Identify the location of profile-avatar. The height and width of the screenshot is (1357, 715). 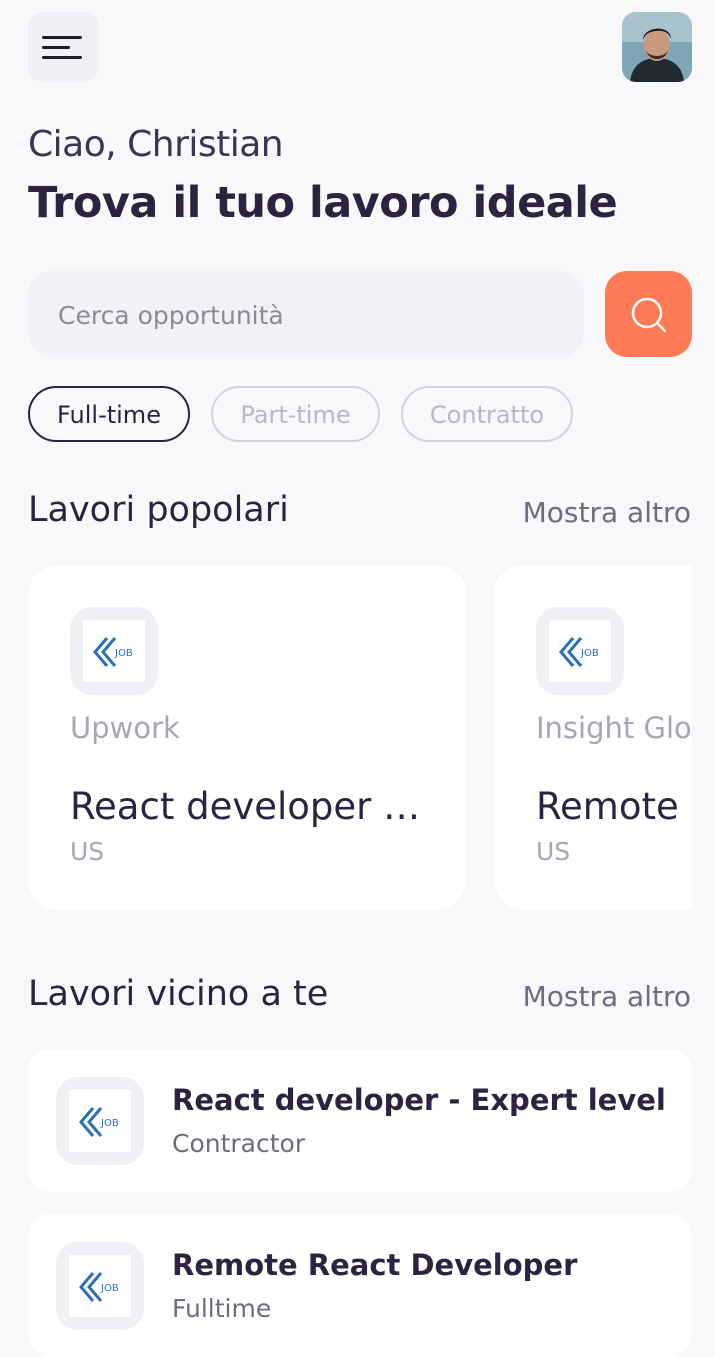
(657, 47).